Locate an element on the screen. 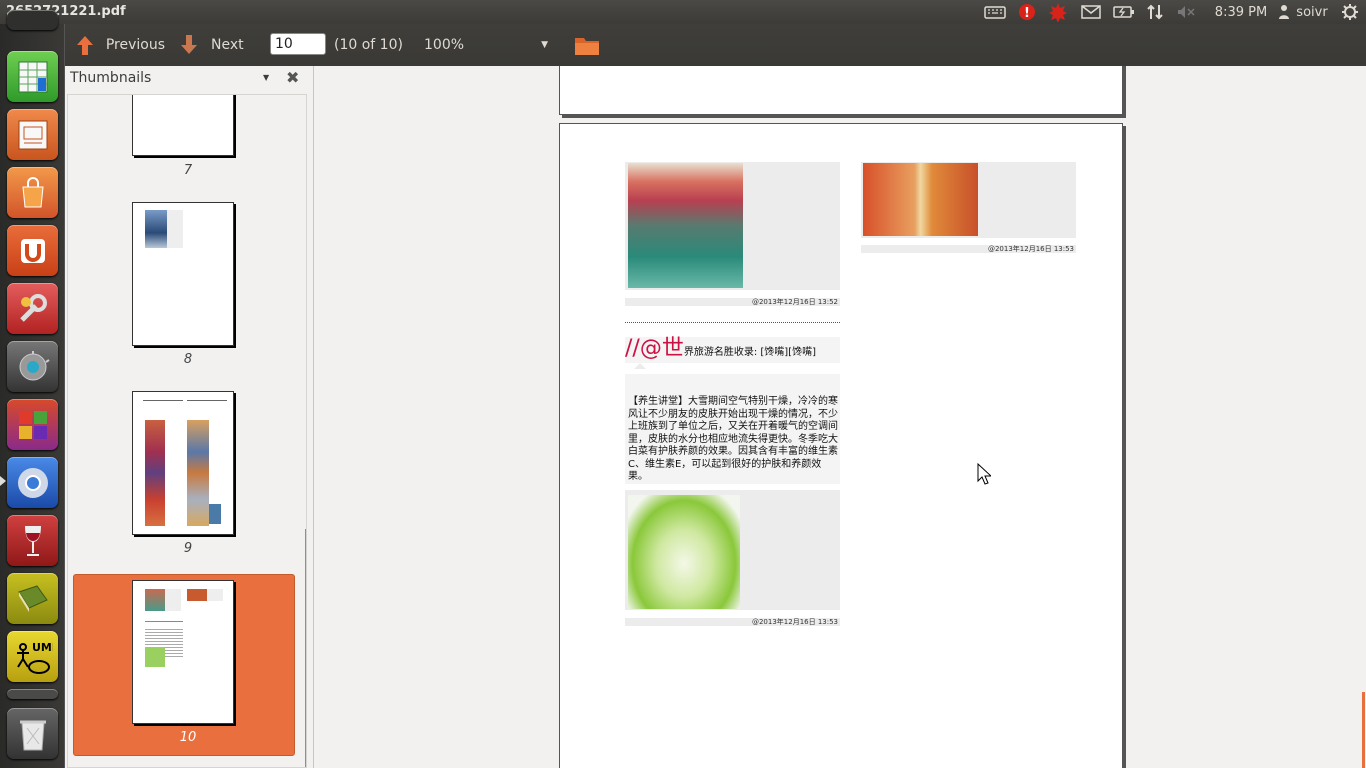 This screenshot has width=1366, height=768. caption: @2013年12月16日 13:52 is located at coordinates (732, 302).